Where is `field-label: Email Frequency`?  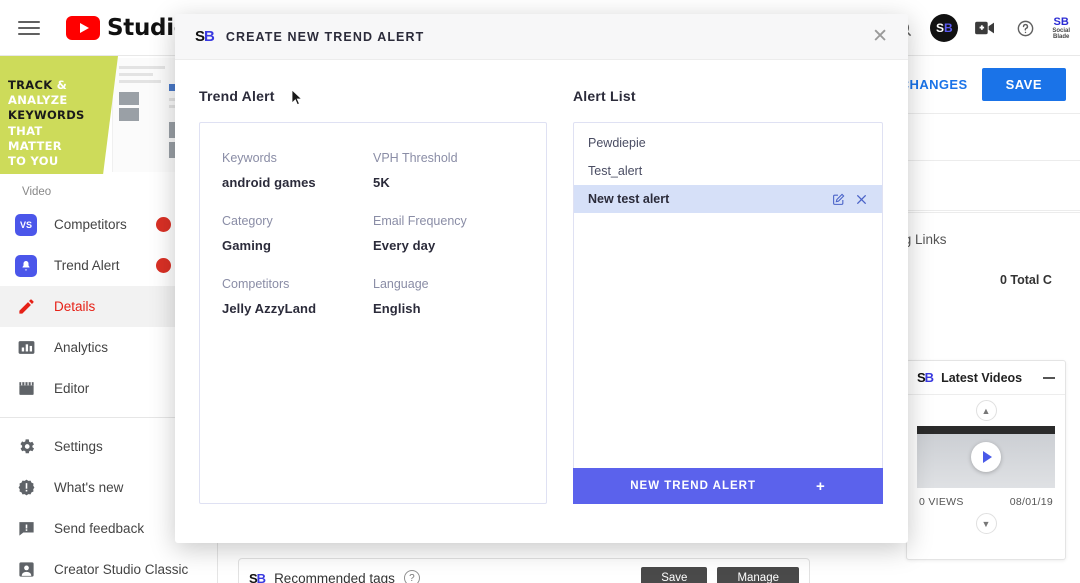
field-label: Email Frequency is located at coordinates (420, 221).